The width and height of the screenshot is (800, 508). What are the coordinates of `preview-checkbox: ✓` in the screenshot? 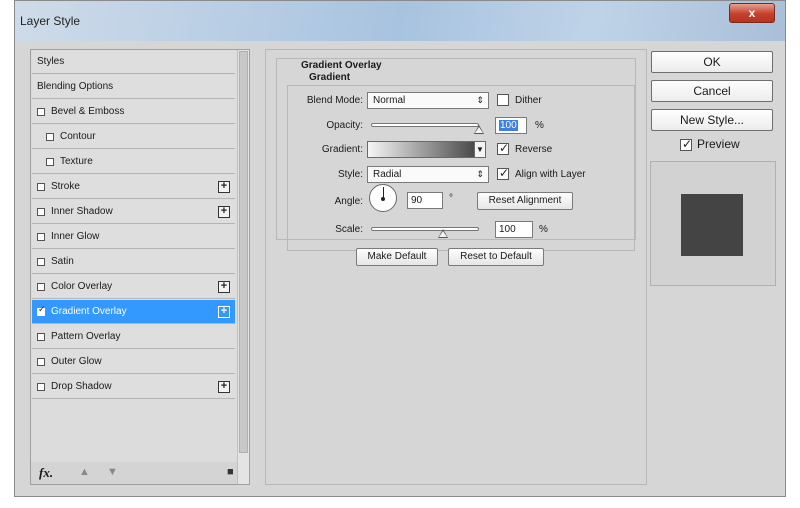 It's located at (686, 144).